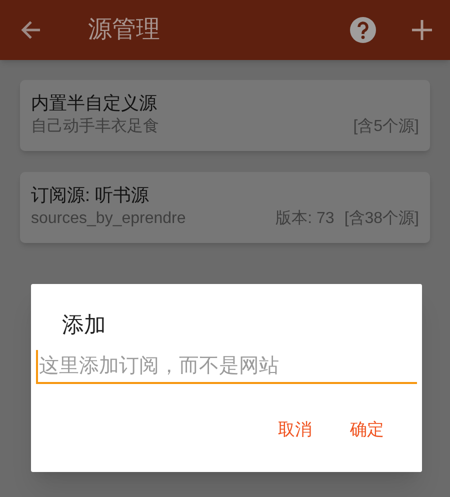  What do you see at coordinates (422, 30) in the screenshot?
I see `add-icon` at bounding box center [422, 30].